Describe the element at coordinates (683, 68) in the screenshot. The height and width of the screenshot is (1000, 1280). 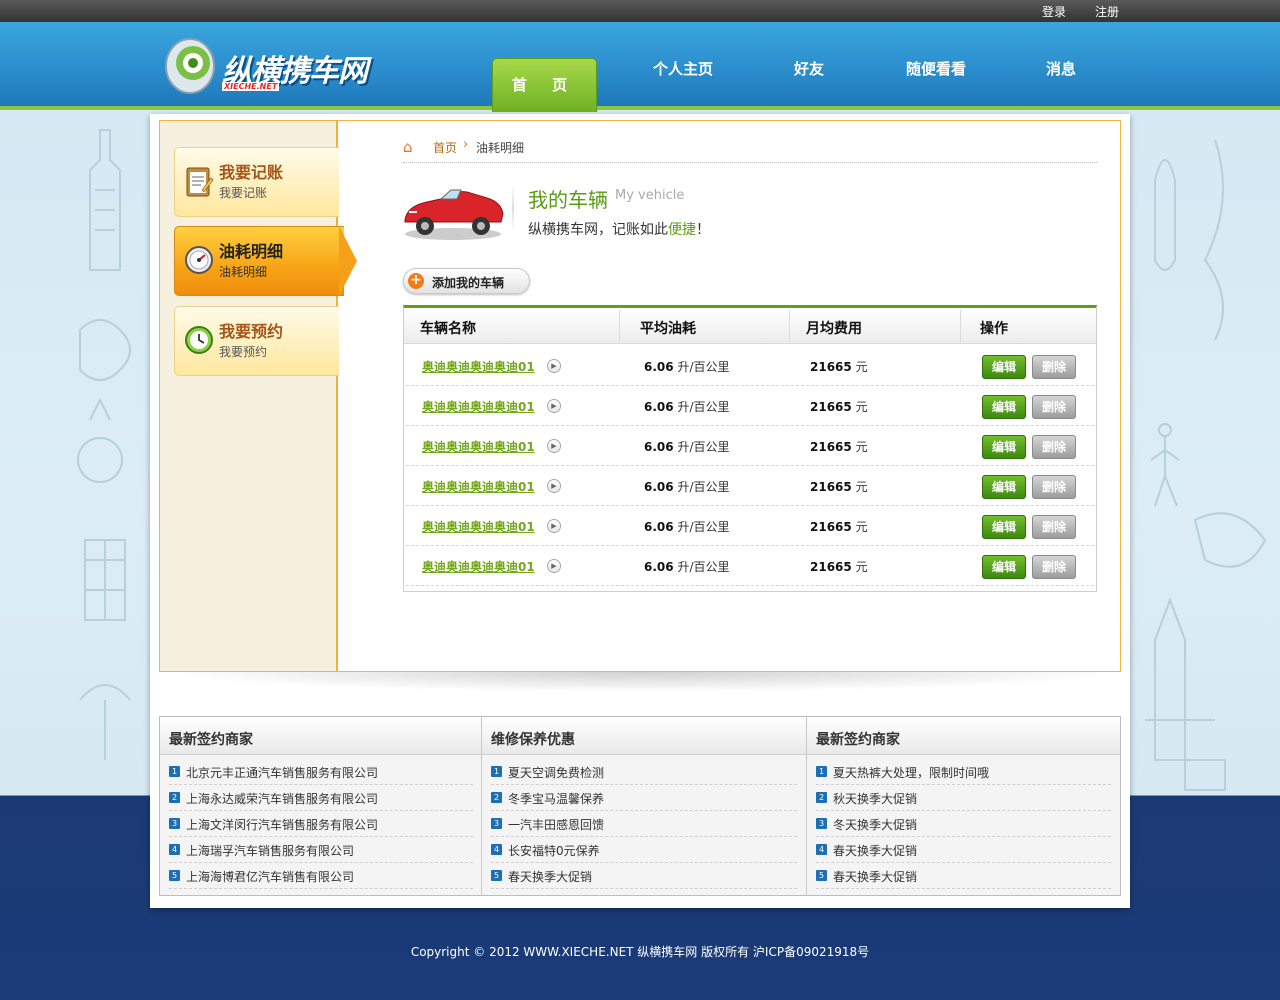
I see `nav-profile: 个人主页` at that location.